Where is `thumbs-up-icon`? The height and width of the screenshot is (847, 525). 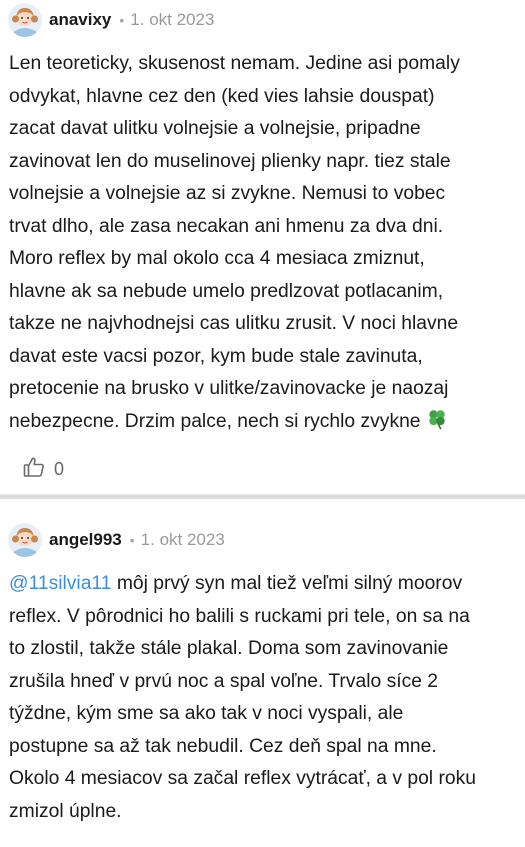 thumbs-up-icon is located at coordinates (34, 469).